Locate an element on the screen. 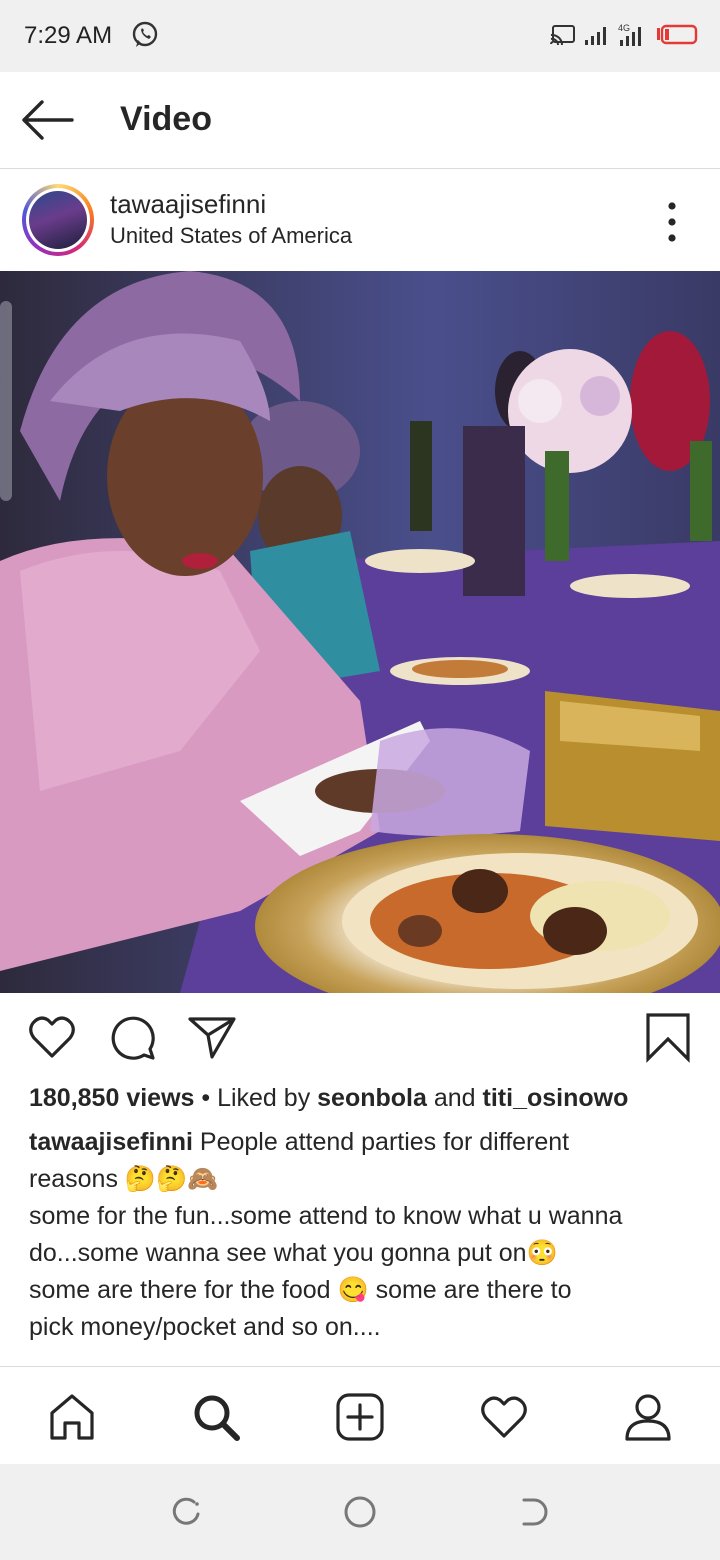 This screenshot has height=1560, width=720. signal-icon is located at coordinates (595, 36).